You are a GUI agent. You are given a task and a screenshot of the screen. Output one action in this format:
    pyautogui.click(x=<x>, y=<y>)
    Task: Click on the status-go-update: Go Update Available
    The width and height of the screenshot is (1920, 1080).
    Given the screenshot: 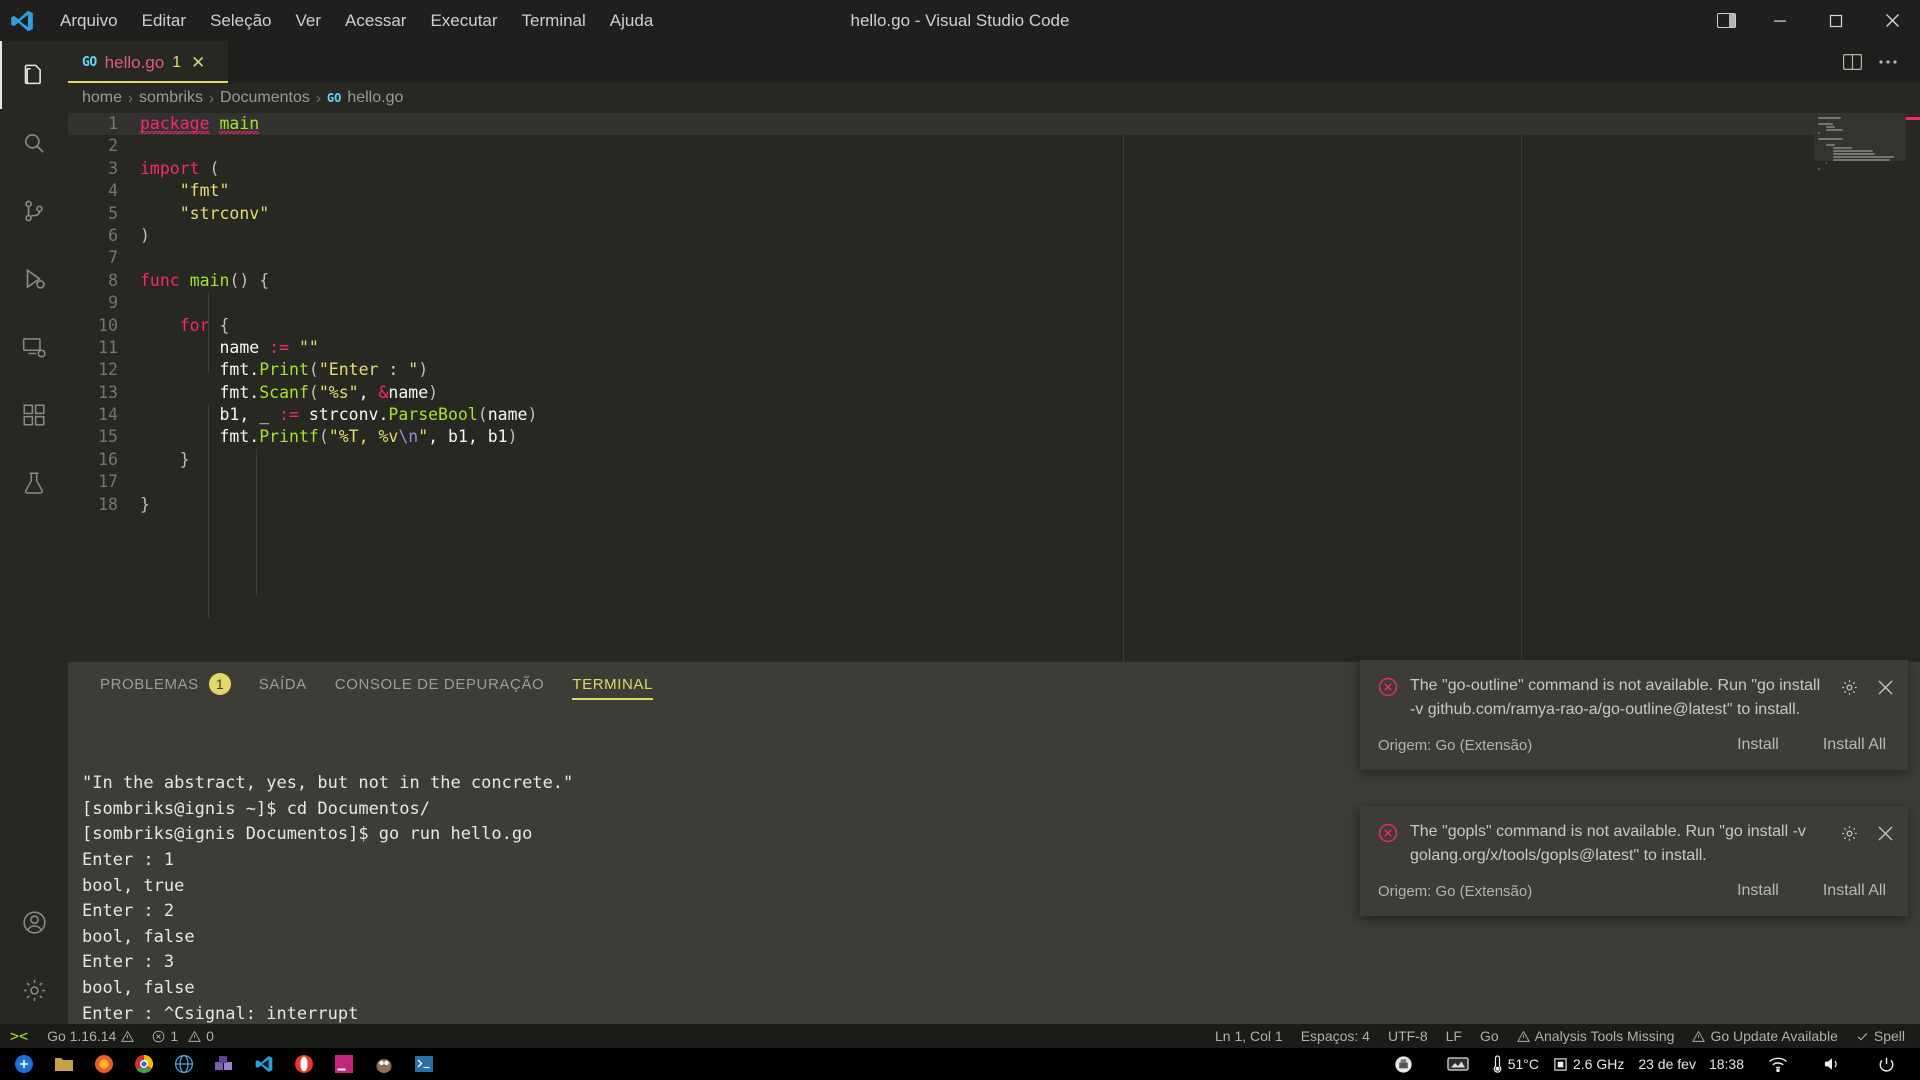 What is the action you would take?
    pyautogui.click(x=1764, y=1036)
    